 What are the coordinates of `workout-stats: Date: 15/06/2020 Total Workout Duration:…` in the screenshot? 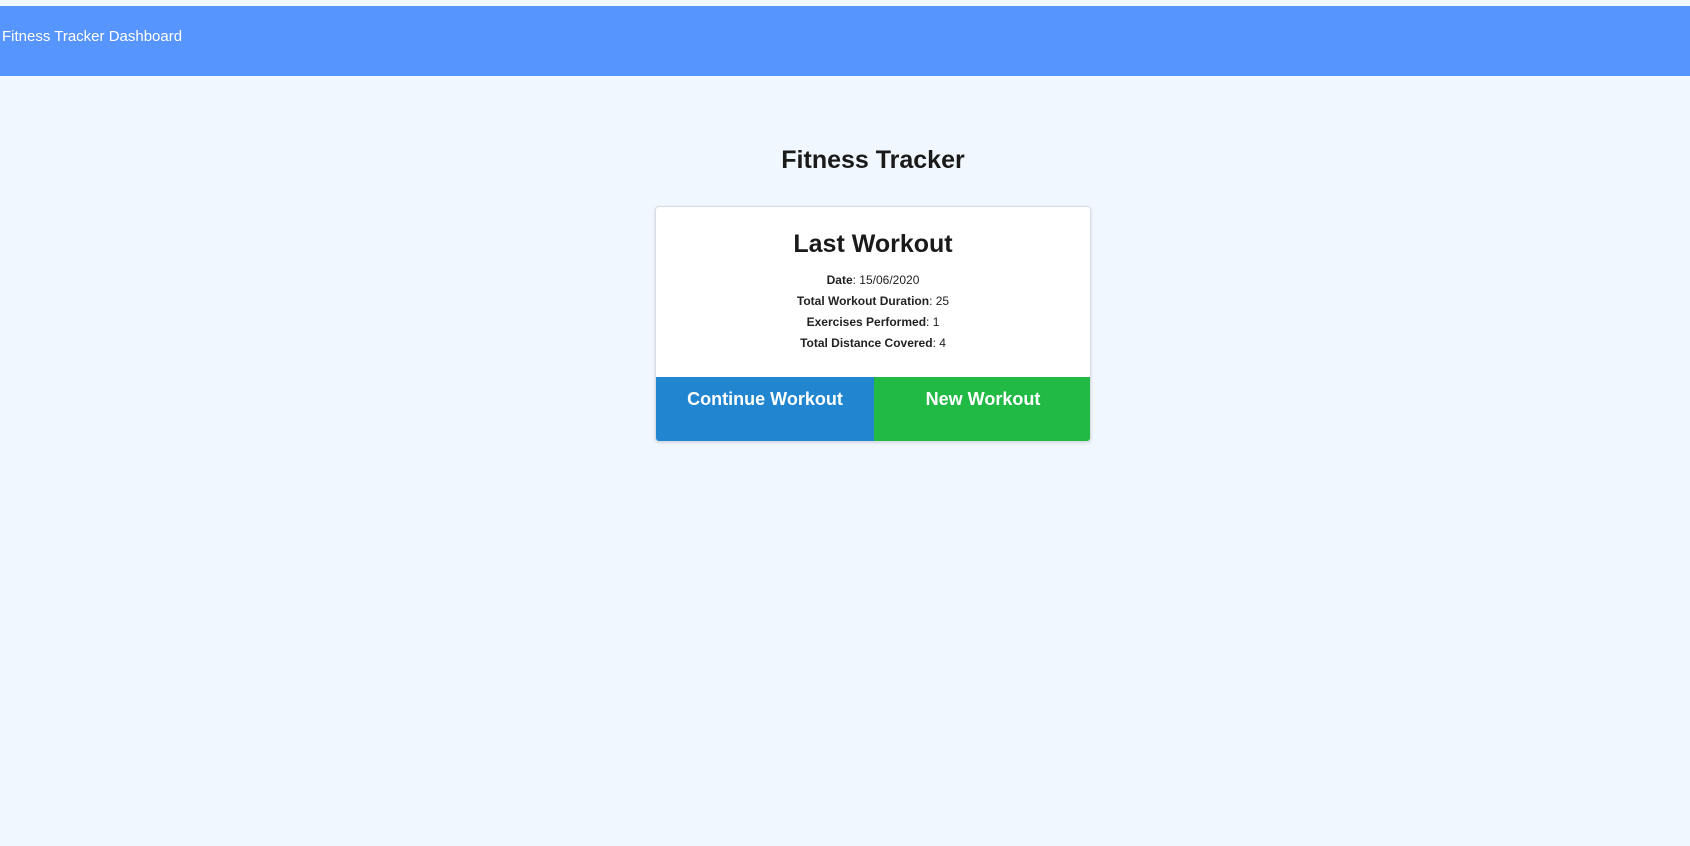 It's located at (873, 312).